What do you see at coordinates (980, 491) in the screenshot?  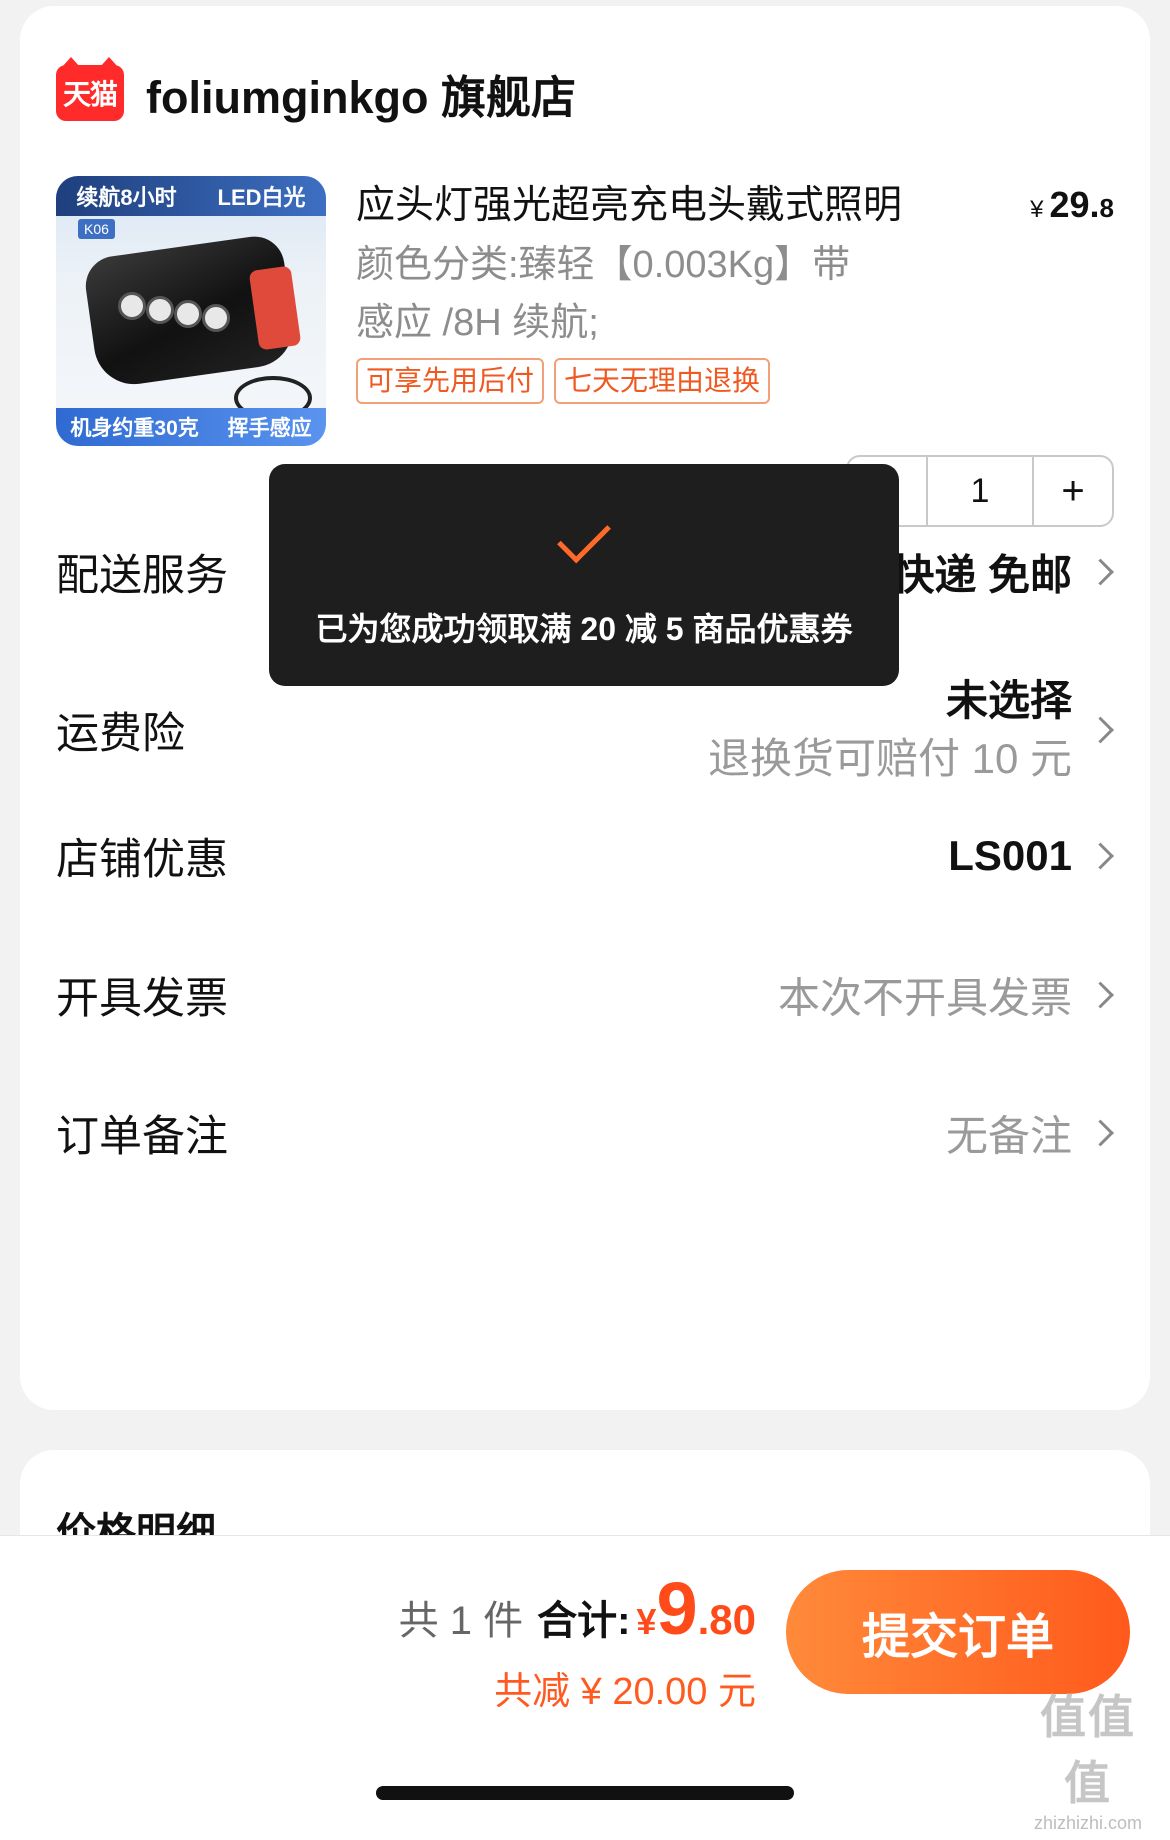 I see `quantity-input: 1` at bounding box center [980, 491].